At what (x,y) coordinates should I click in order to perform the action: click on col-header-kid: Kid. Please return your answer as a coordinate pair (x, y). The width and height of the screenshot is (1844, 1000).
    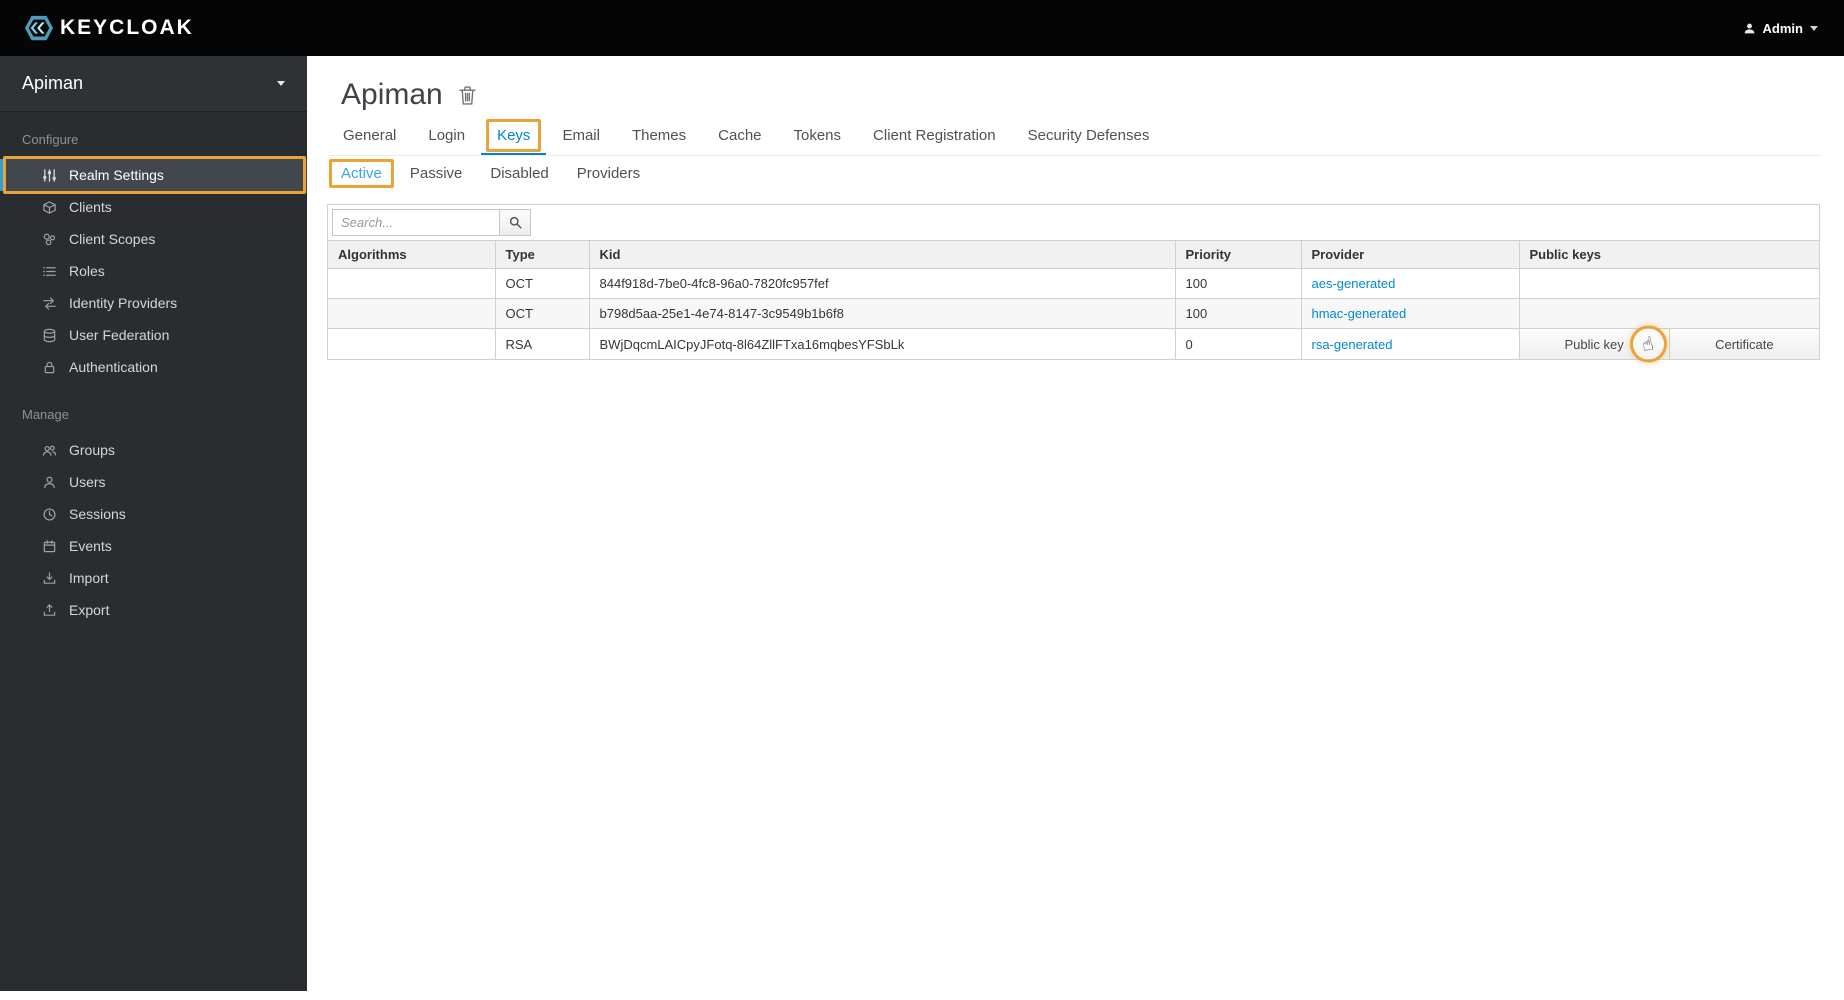
    Looking at the image, I should click on (882, 254).